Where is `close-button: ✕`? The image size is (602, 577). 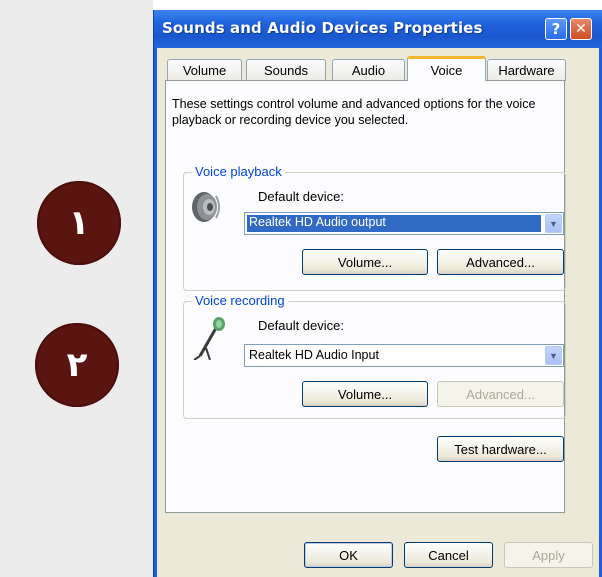
close-button: ✕ is located at coordinates (581, 29).